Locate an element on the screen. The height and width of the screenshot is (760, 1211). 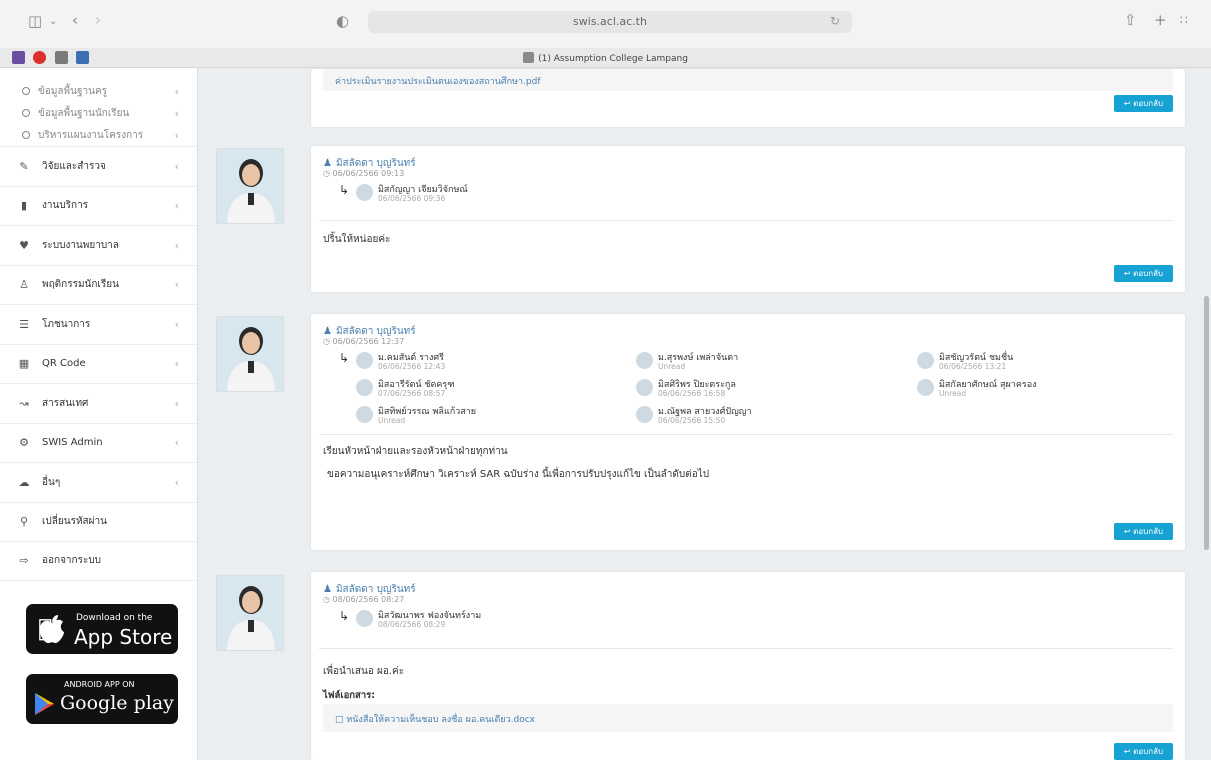
browser-chrome: ◫ ⌄ ‹ › ◐ swis.acl.ac.th ↻ ⇧ + ∷ is located at coordinates (605, 24).